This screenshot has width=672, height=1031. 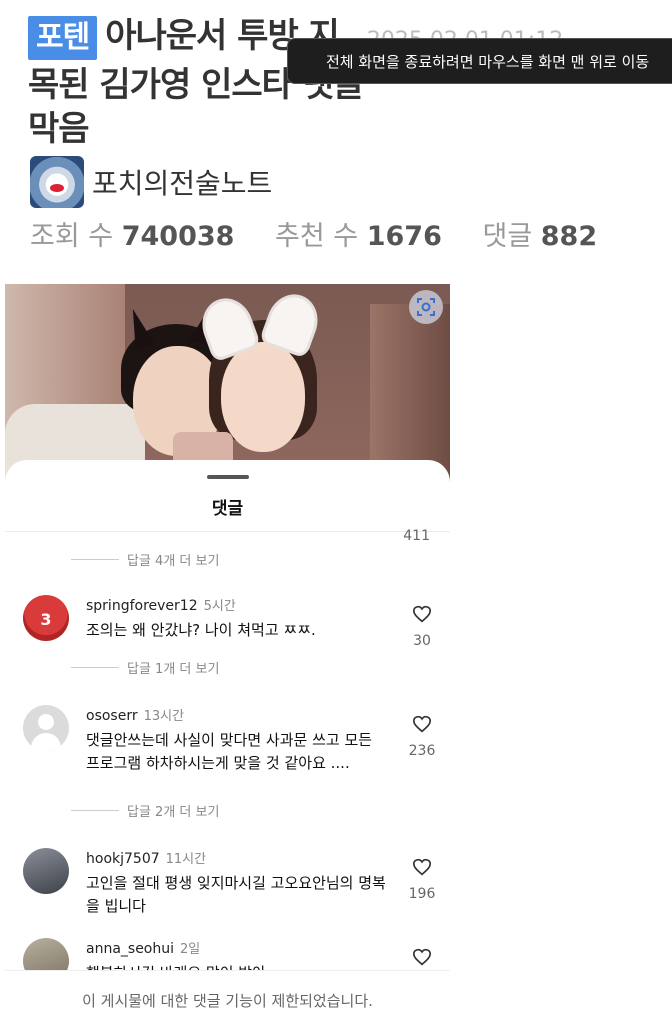 What do you see at coordinates (190, 949) in the screenshot?
I see `comment-time: 2일` at bounding box center [190, 949].